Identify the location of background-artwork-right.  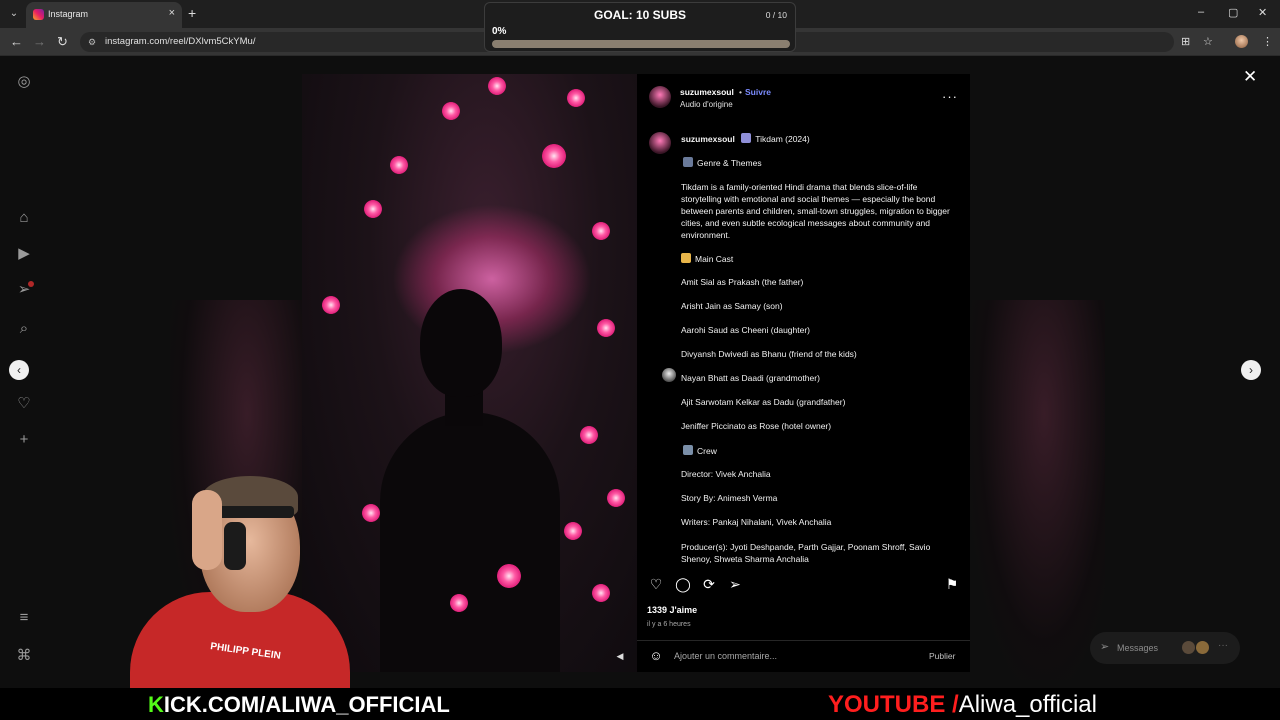
(1037, 490).